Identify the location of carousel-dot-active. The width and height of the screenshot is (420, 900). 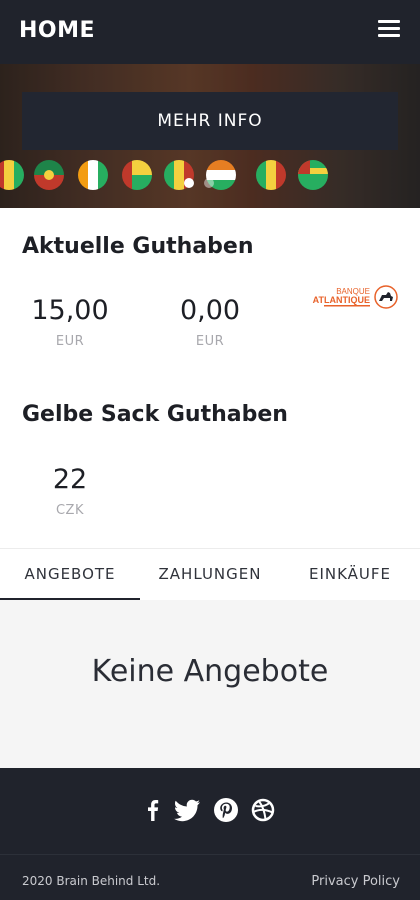
(189, 183).